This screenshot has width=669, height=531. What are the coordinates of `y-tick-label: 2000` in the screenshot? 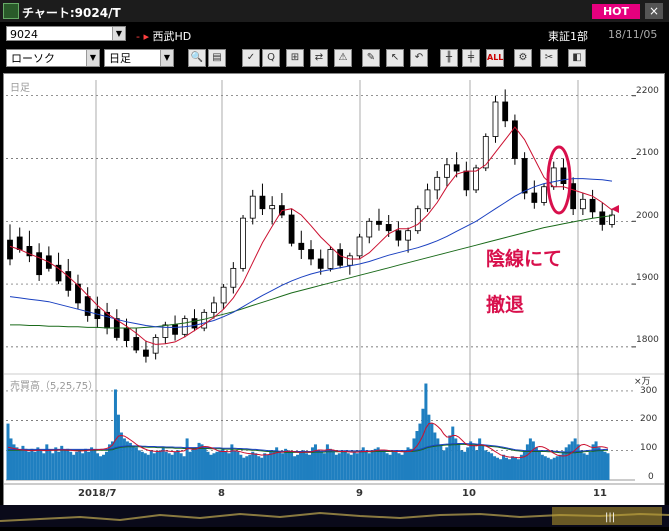 It's located at (647, 216).